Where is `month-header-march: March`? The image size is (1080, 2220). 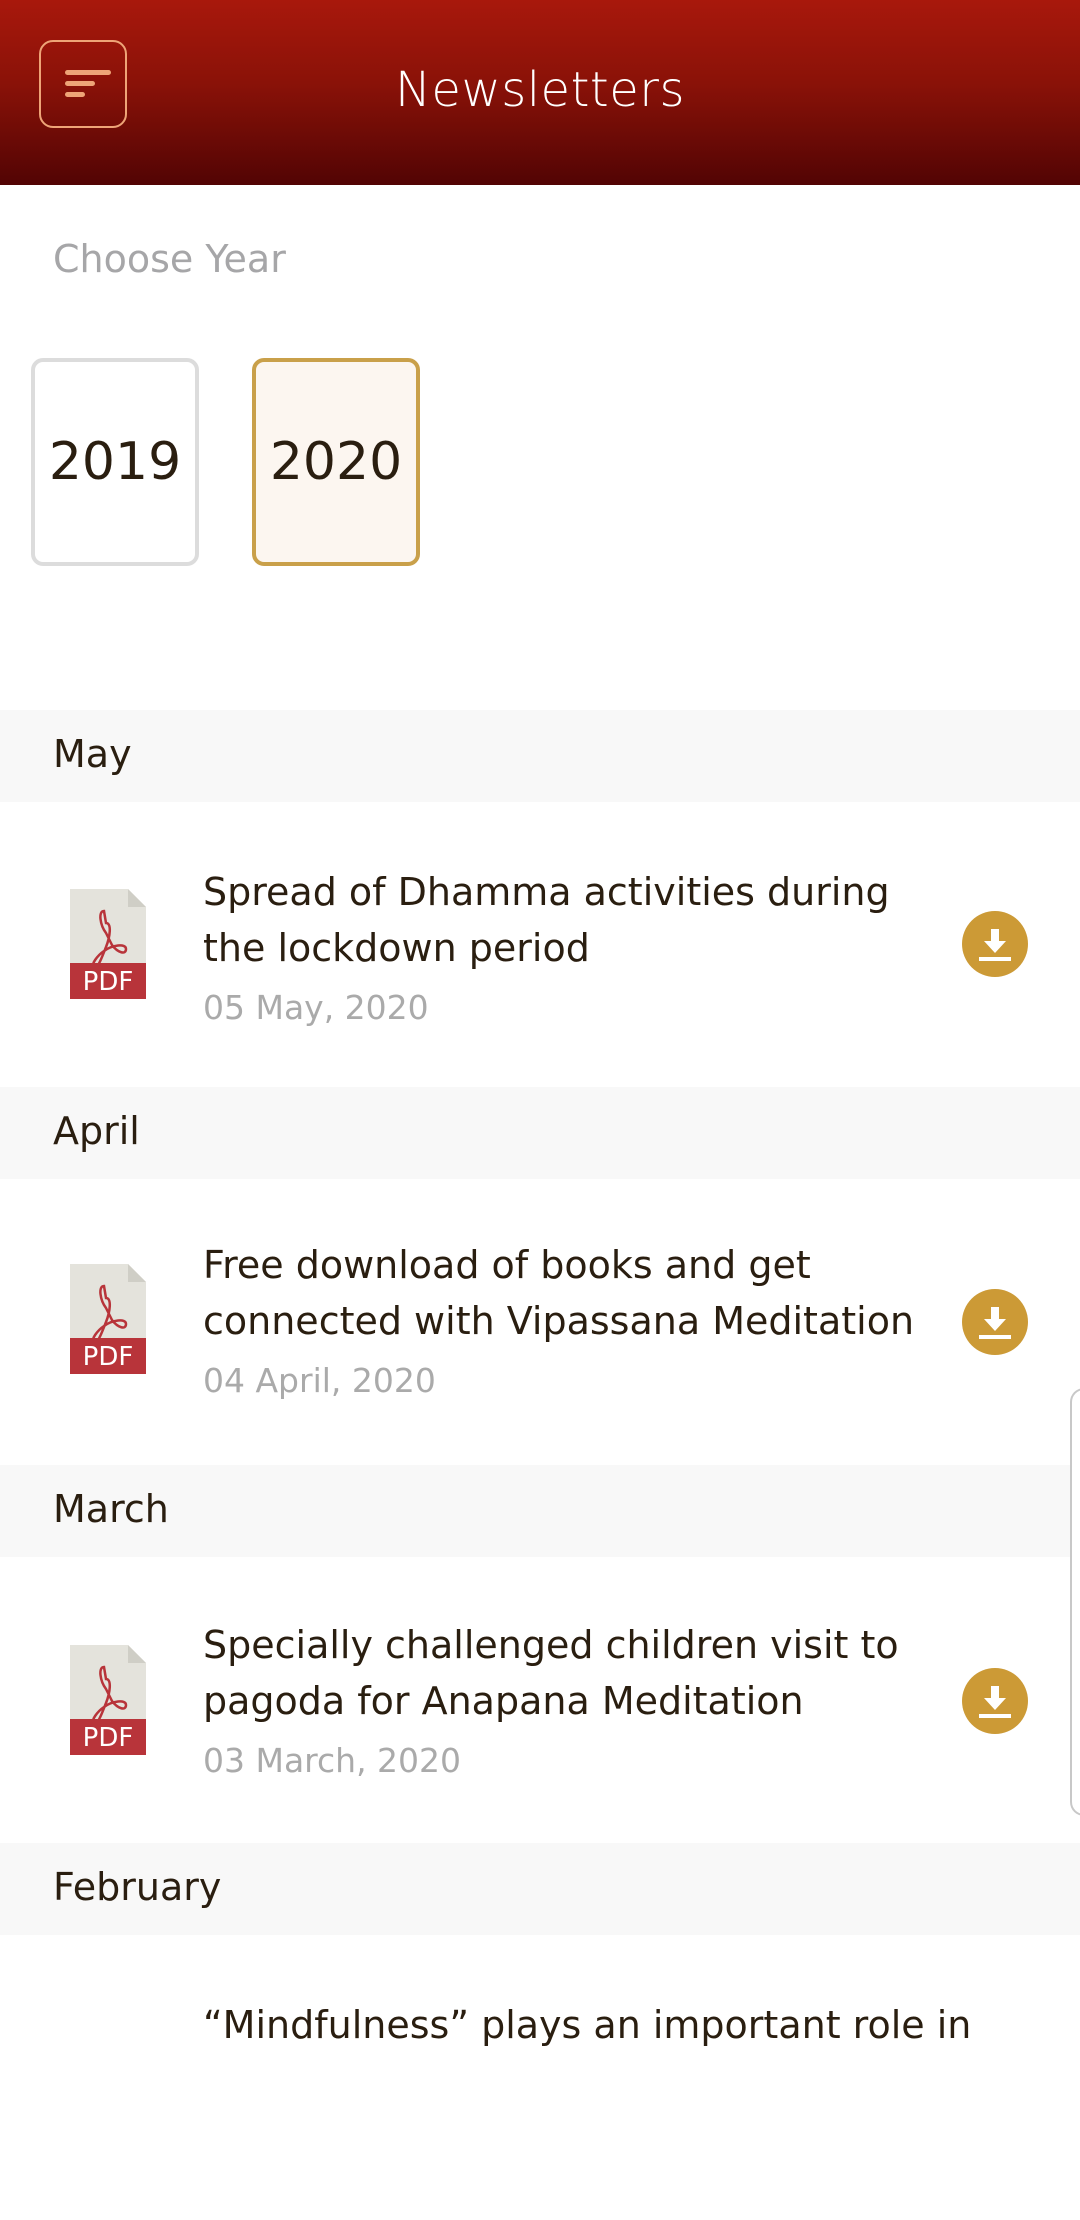 month-header-march: March is located at coordinates (540, 1511).